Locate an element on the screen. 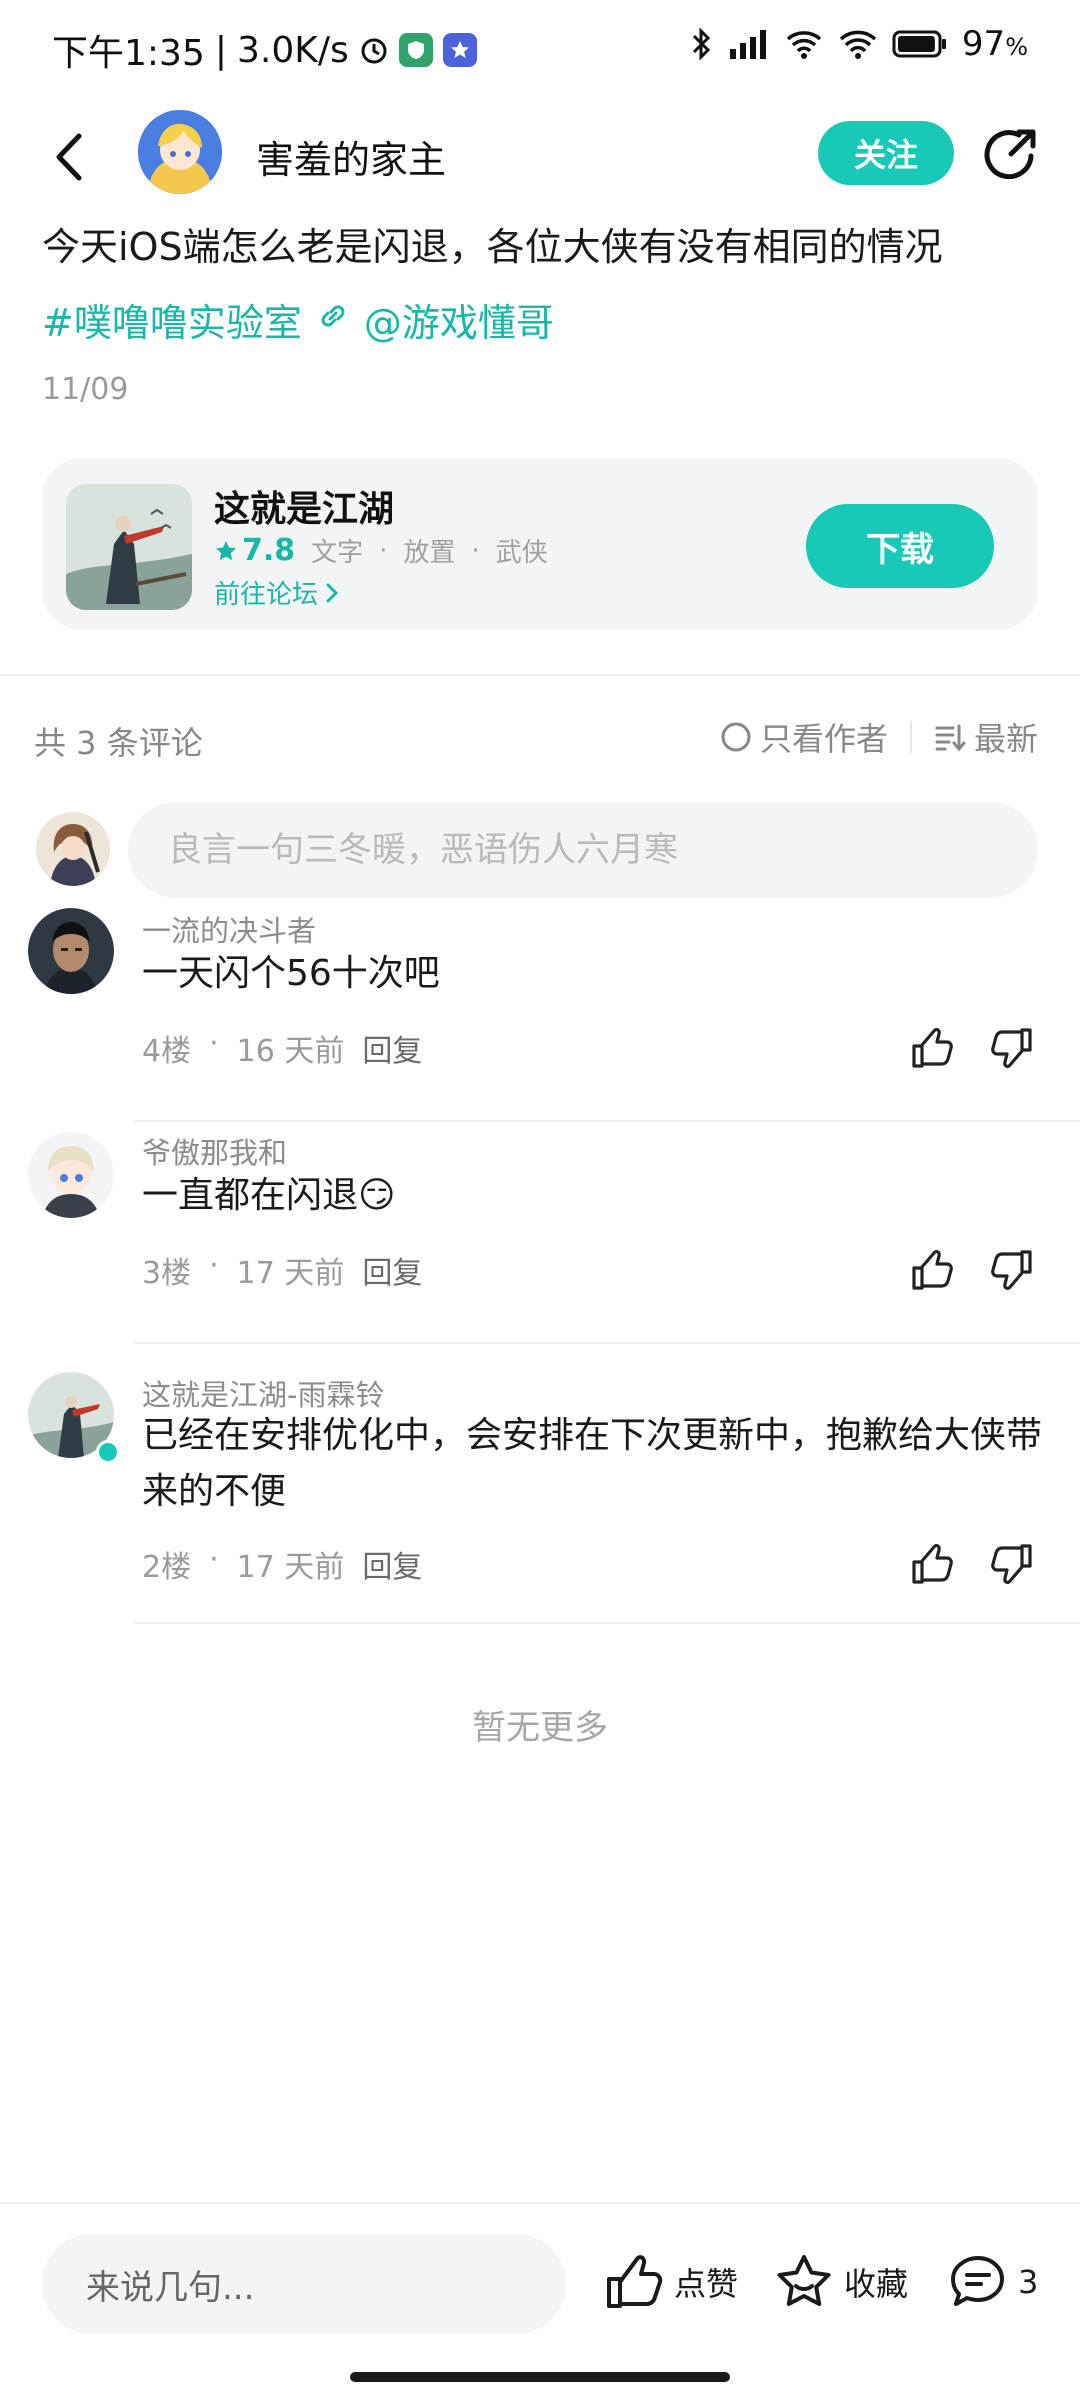 The height and width of the screenshot is (2400, 1080). collect-label: 收藏 is located at coordinates (876, 2284).